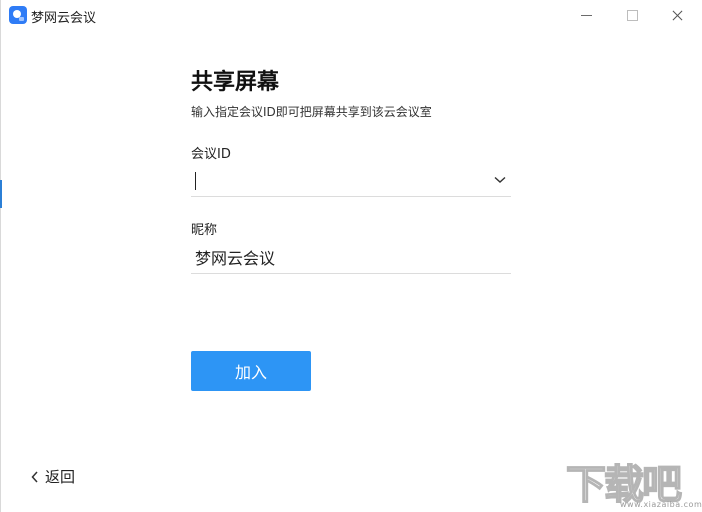 The image size is (702, 512). I want to click on nickname-field, so click(353, 257).